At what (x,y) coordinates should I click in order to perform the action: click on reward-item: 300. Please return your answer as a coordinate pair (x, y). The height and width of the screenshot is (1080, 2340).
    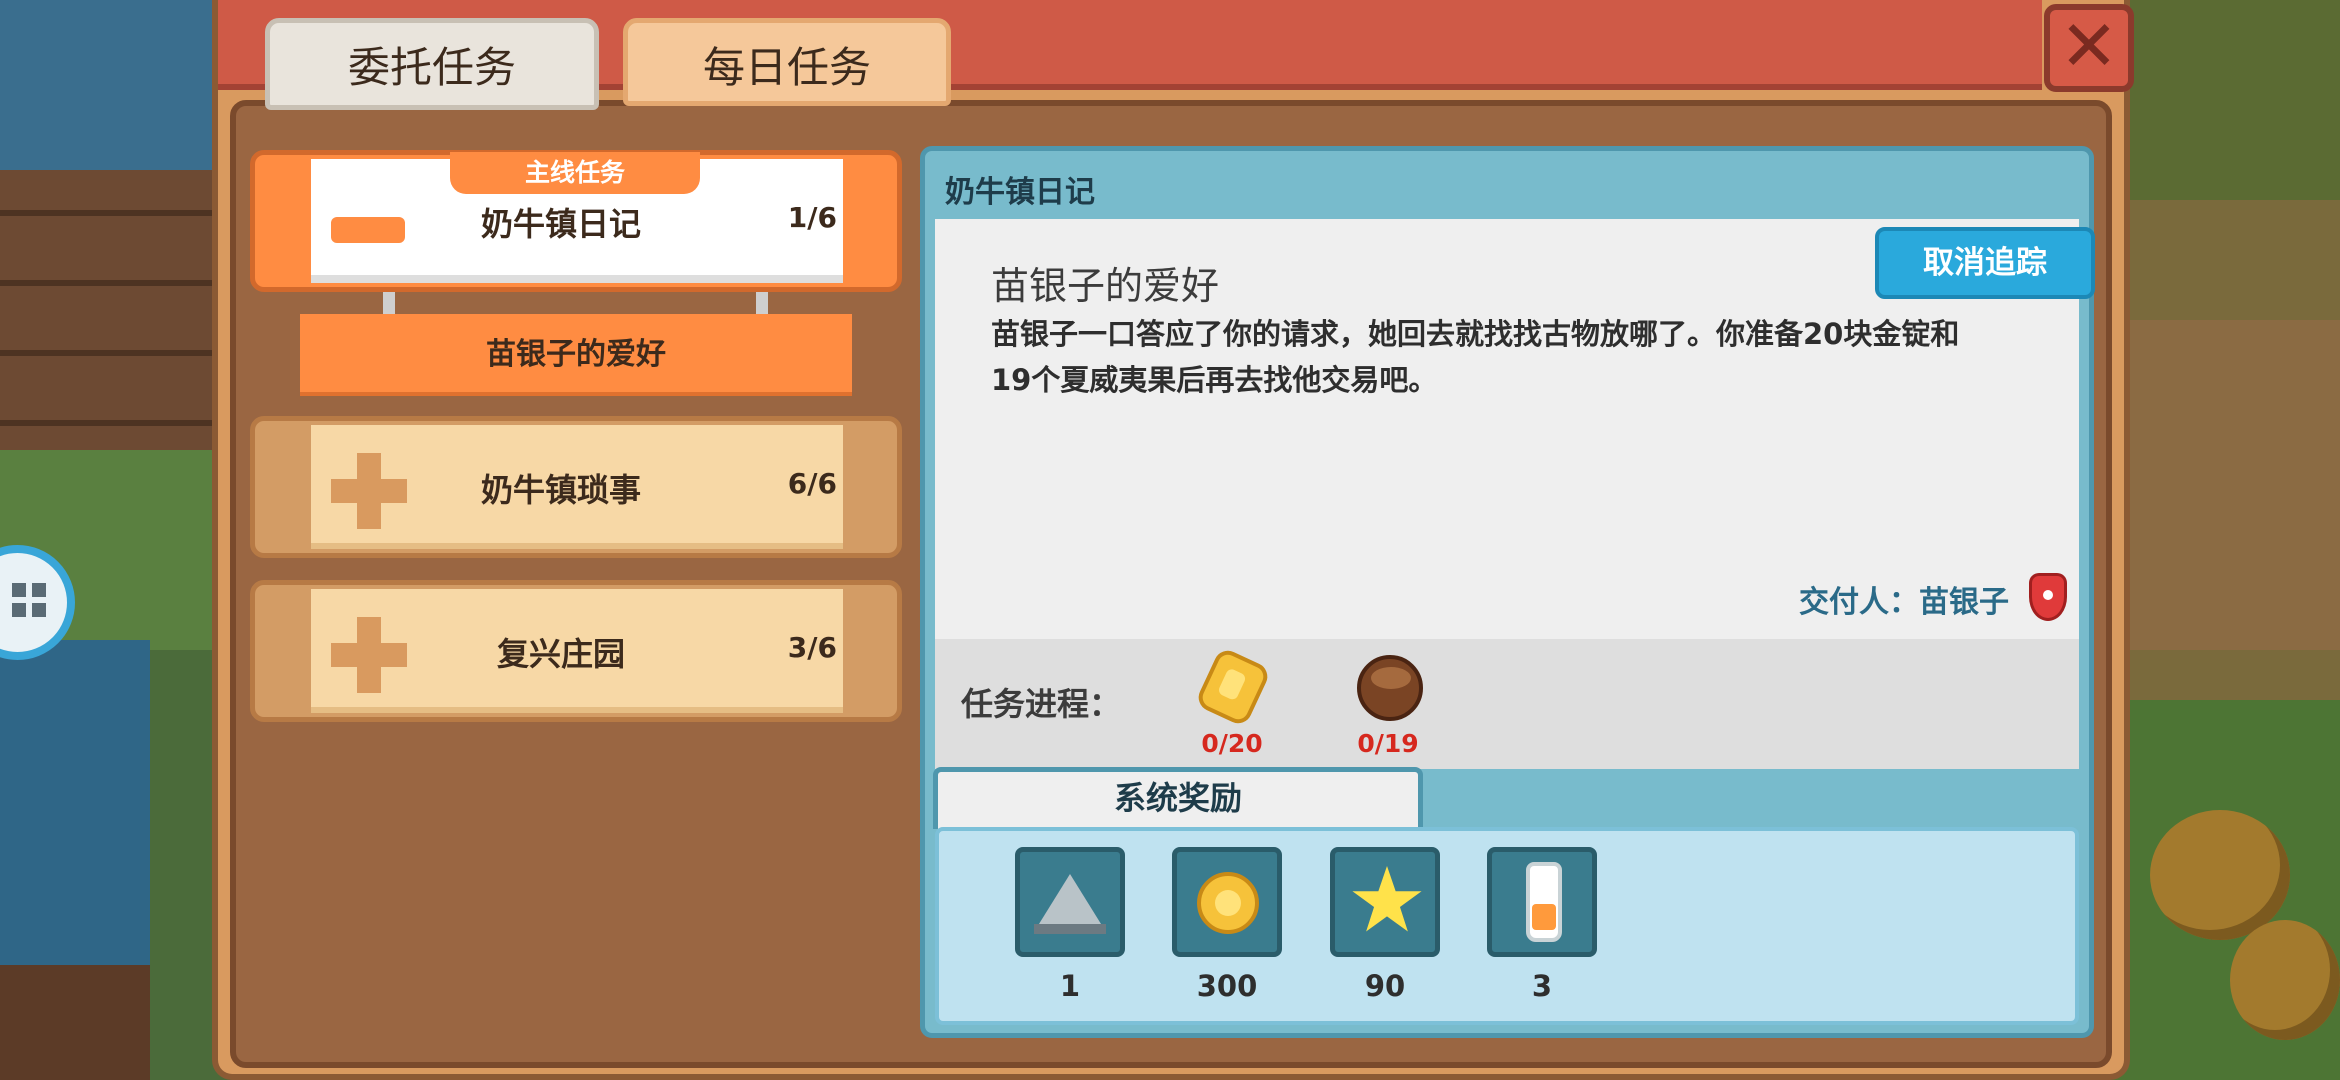
    Looking at the image, I should click on (1227, 932).